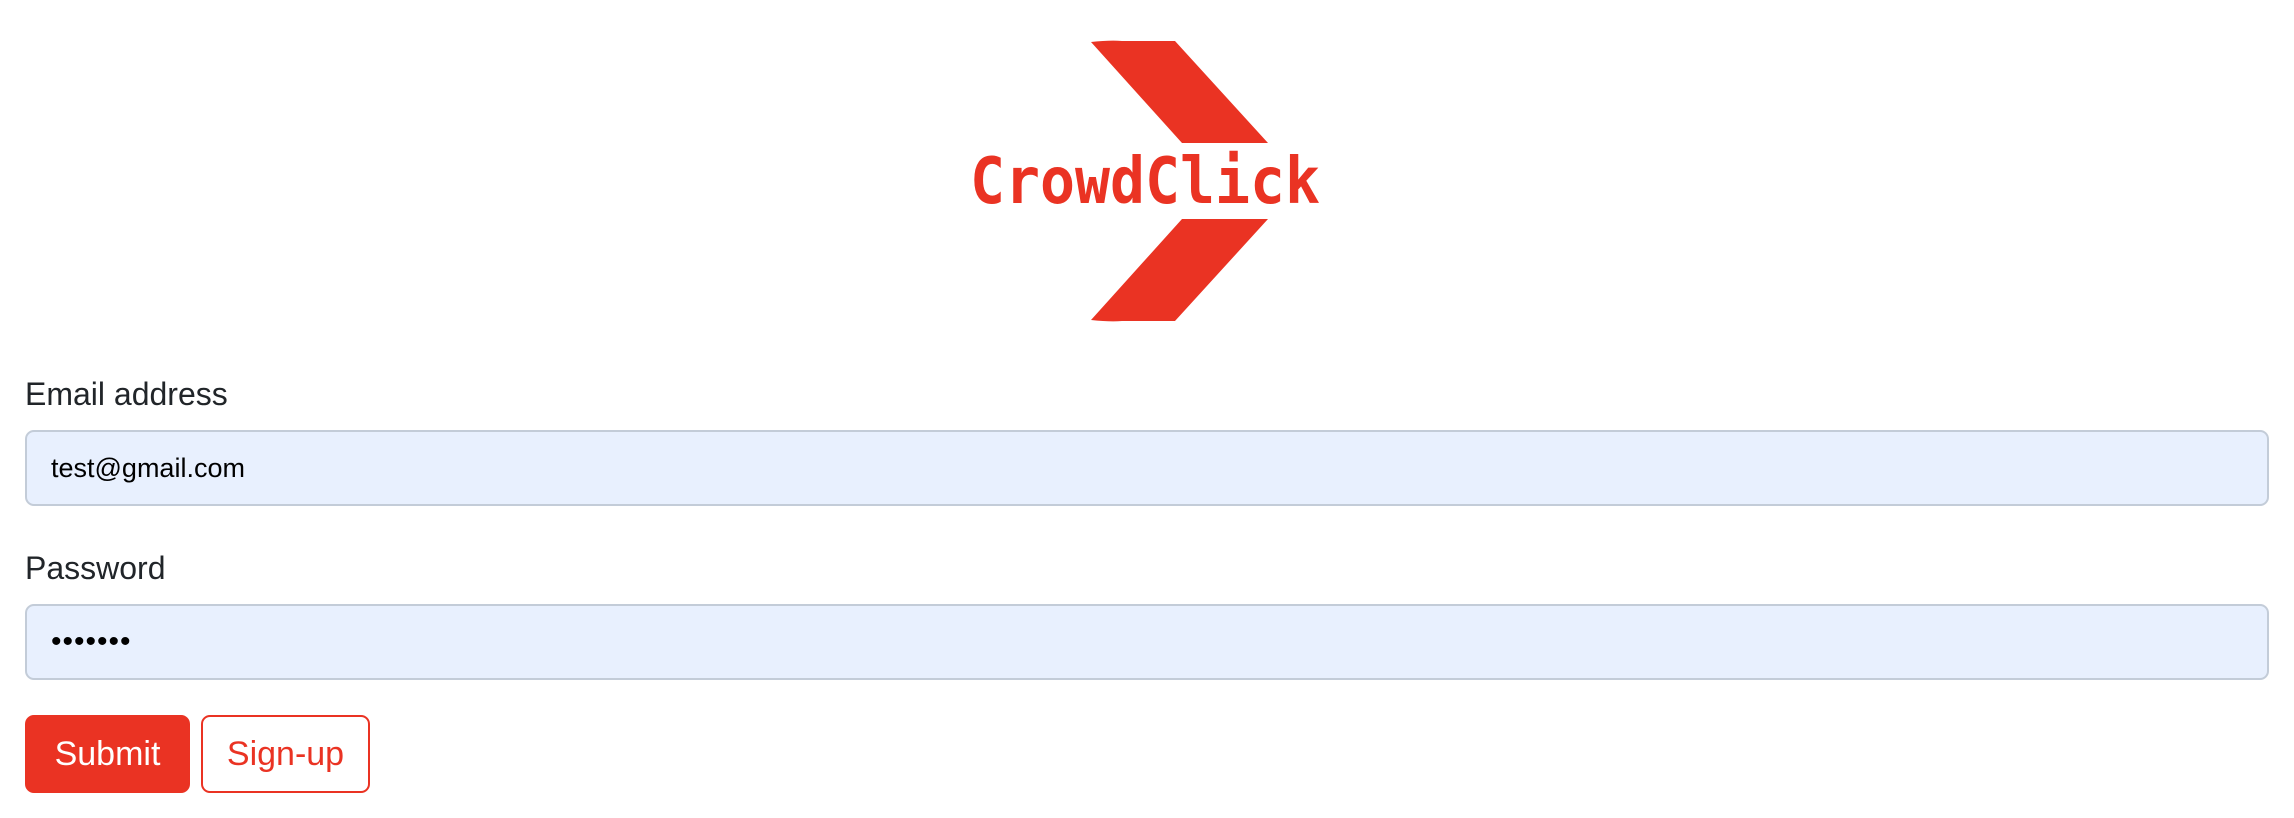 This screenshot has height=818, width=2294. What do you see at coordinates (107, 754) in the screenshot?
I see `submit-button: Submit` at bounding box center [107, 754].